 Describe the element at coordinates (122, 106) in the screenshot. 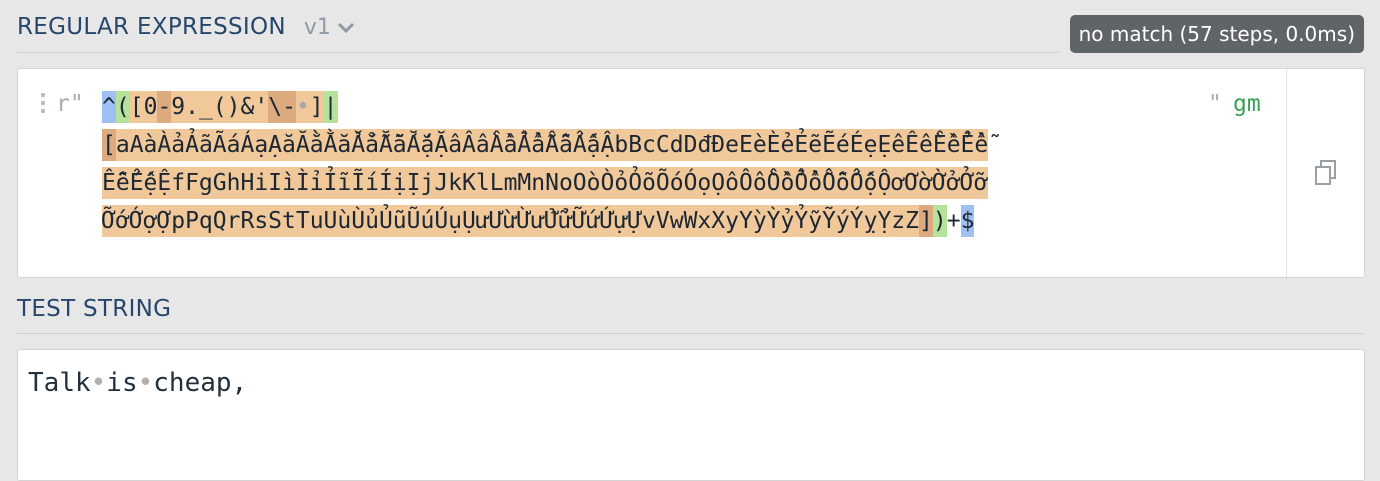

I see `regex-token: (` at that location.